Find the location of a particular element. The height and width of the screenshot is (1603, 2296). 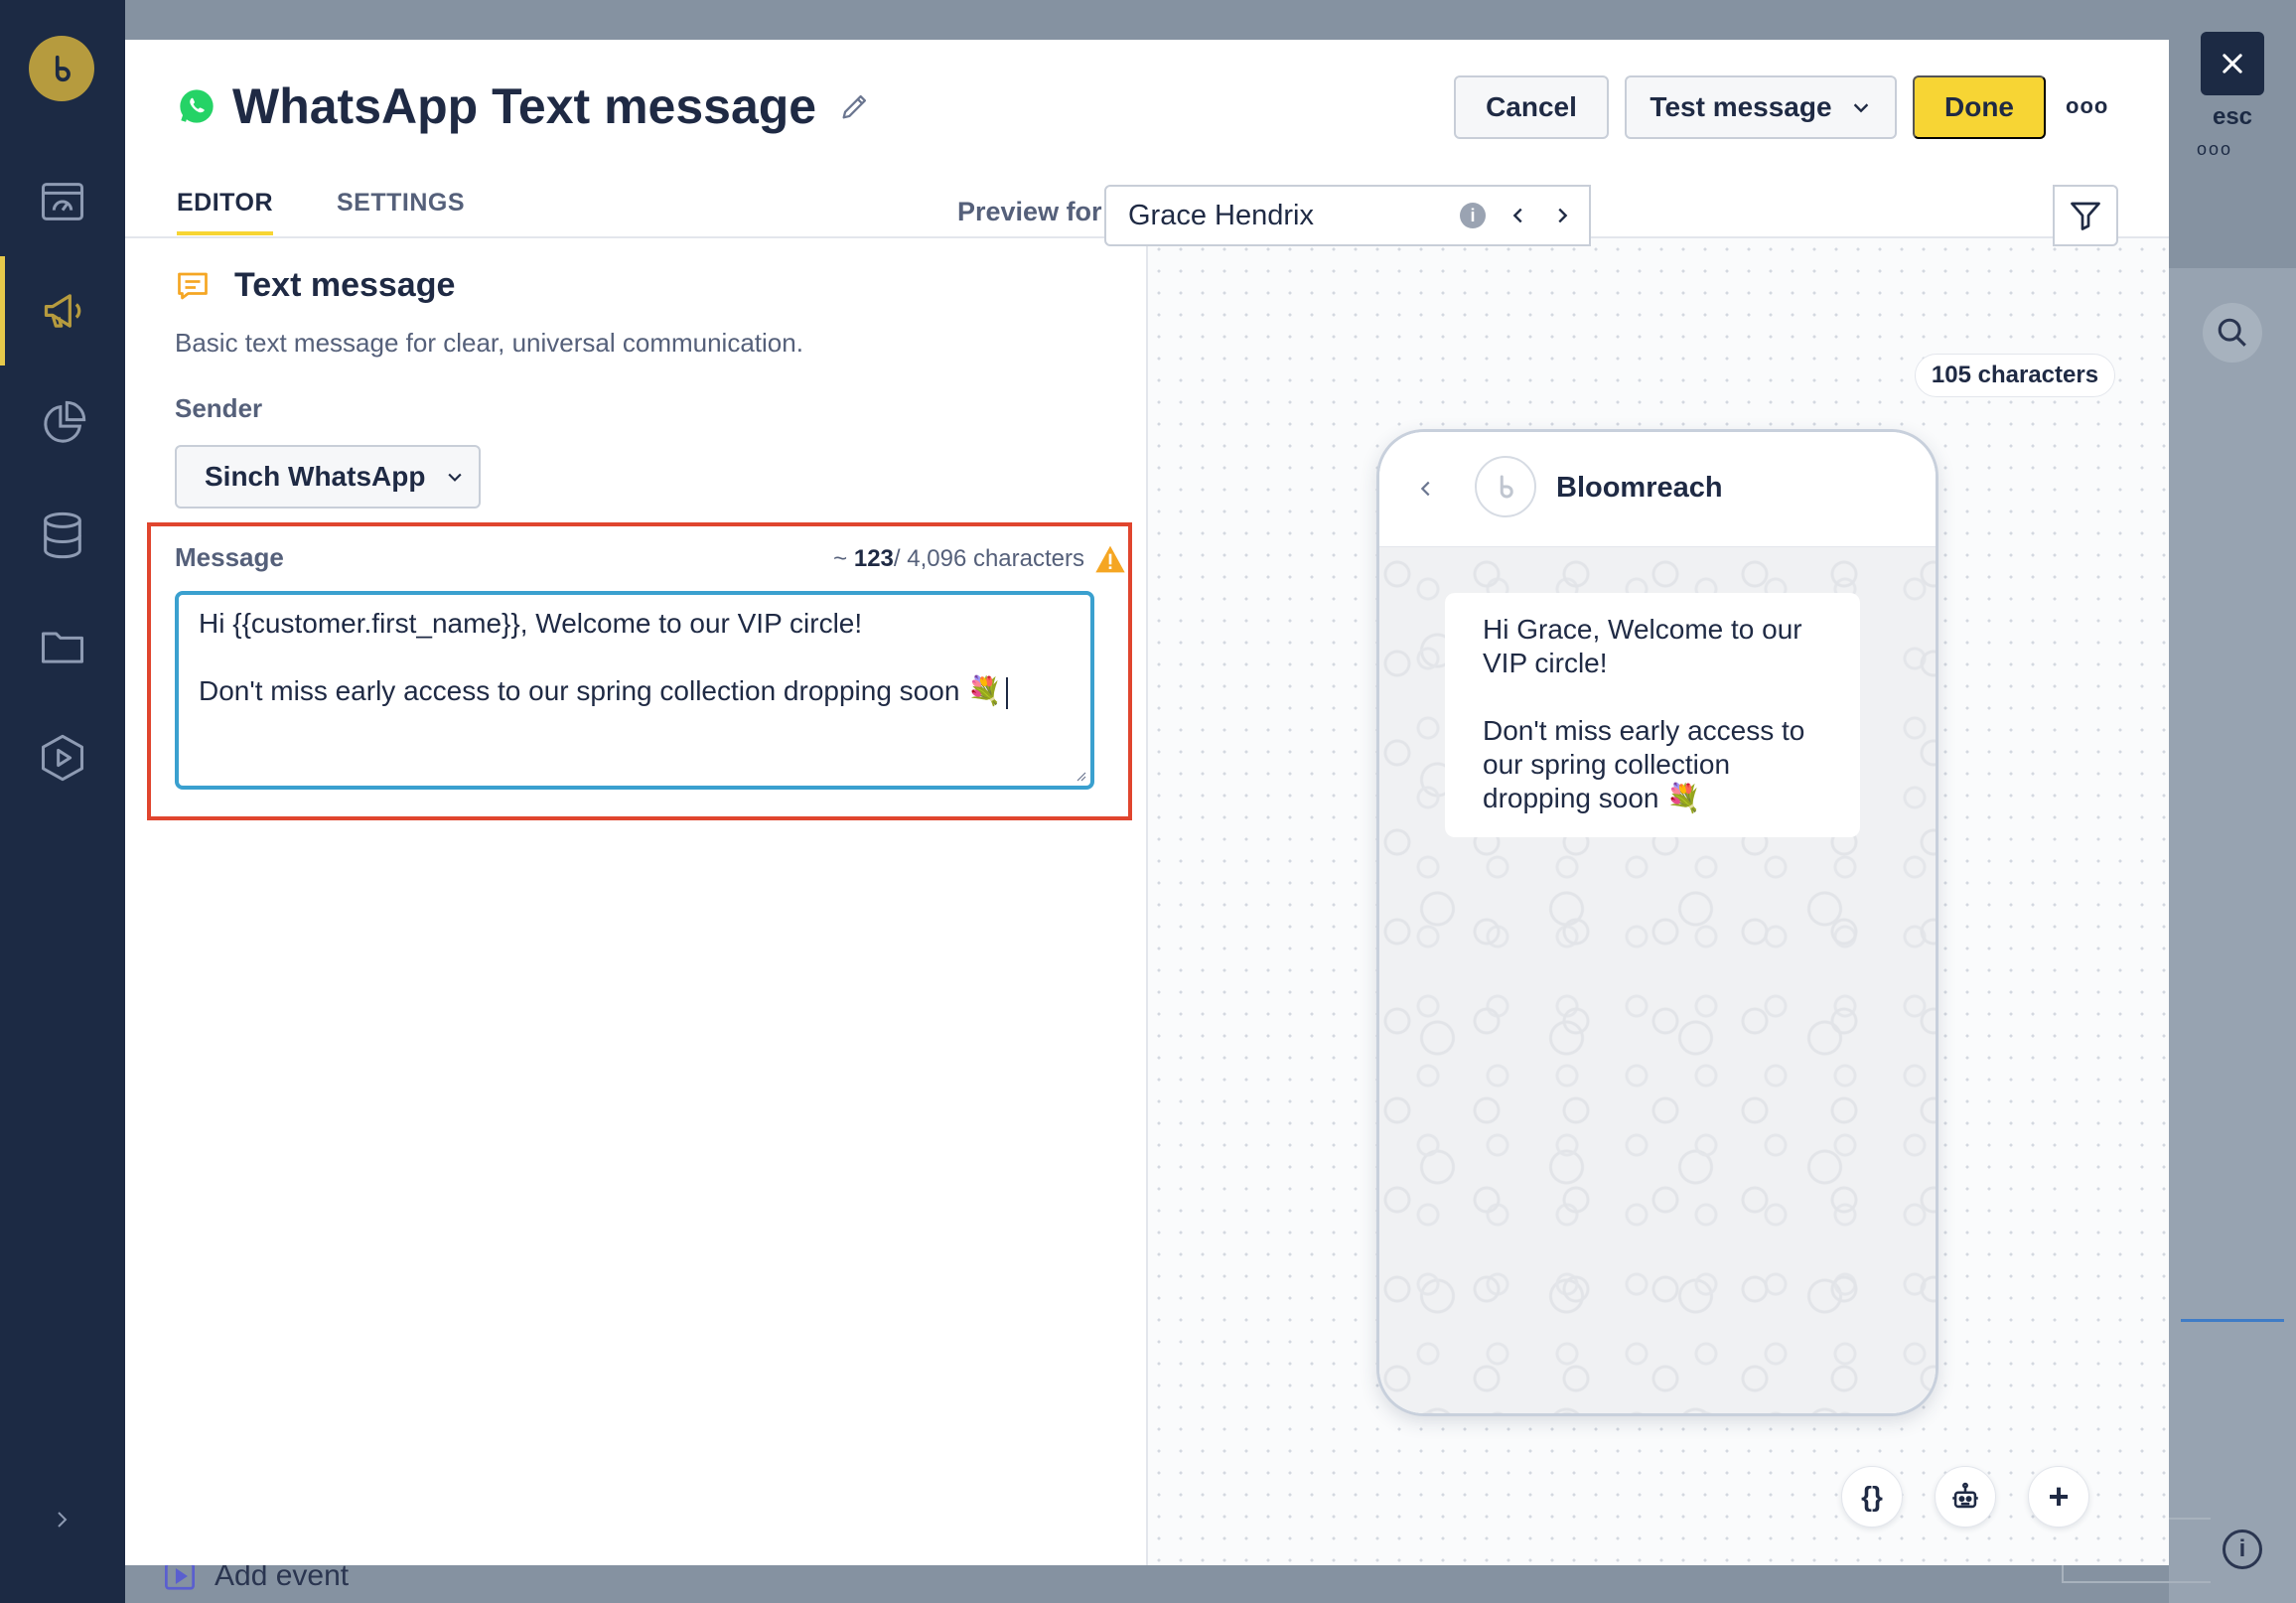

nav-expand-button is located at coordinates (61, 1519).